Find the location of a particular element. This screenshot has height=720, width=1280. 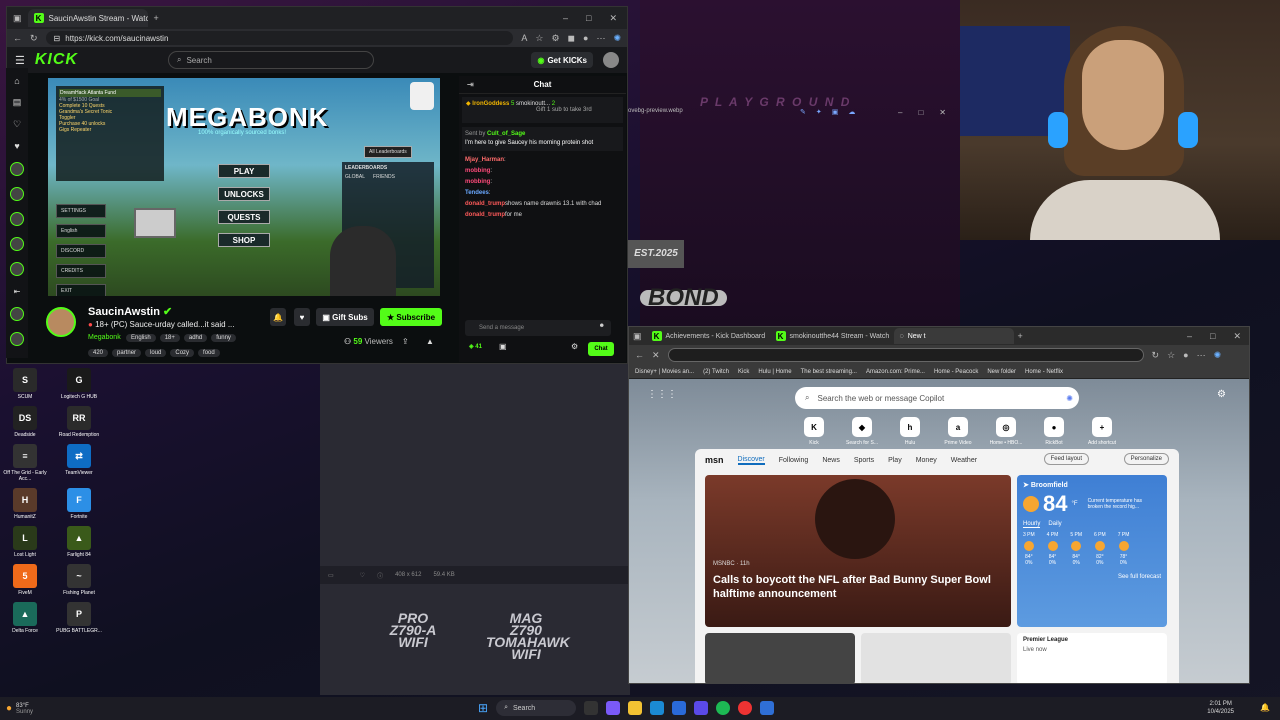

favorite-link: Kick is located at coordinates (743, 372).